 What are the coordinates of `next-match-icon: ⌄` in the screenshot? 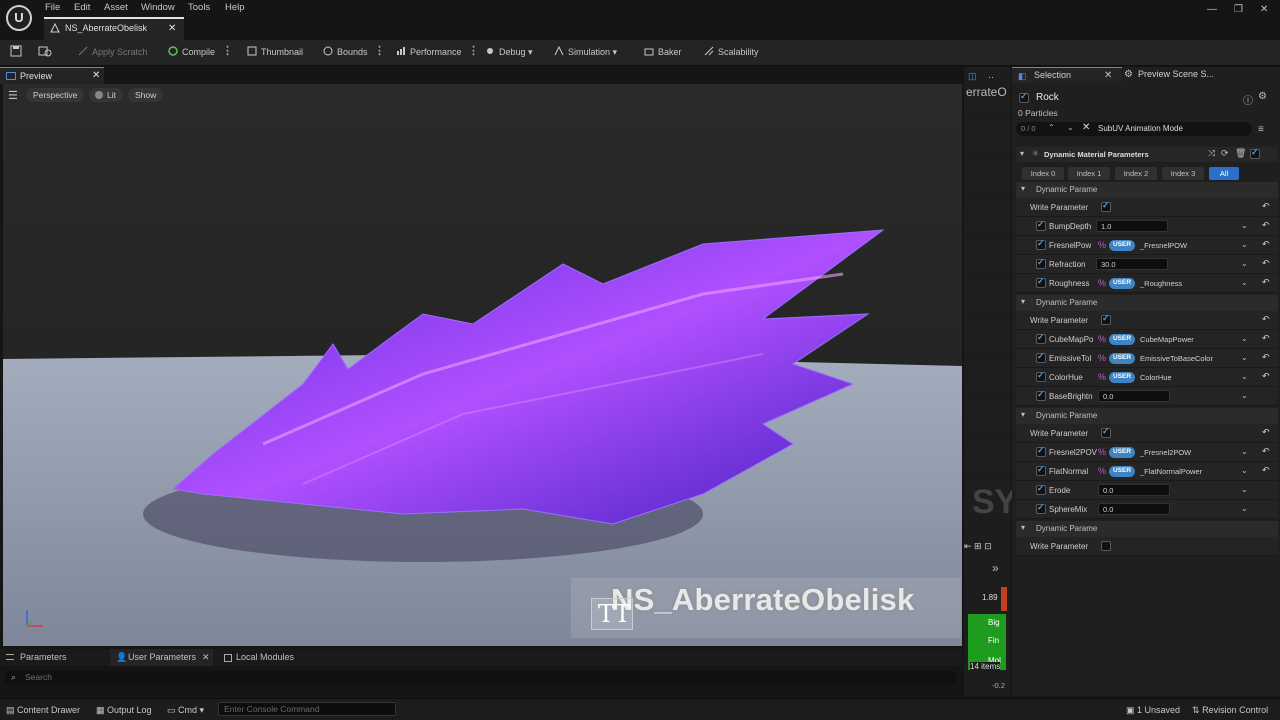 It's located at (1070, 127).